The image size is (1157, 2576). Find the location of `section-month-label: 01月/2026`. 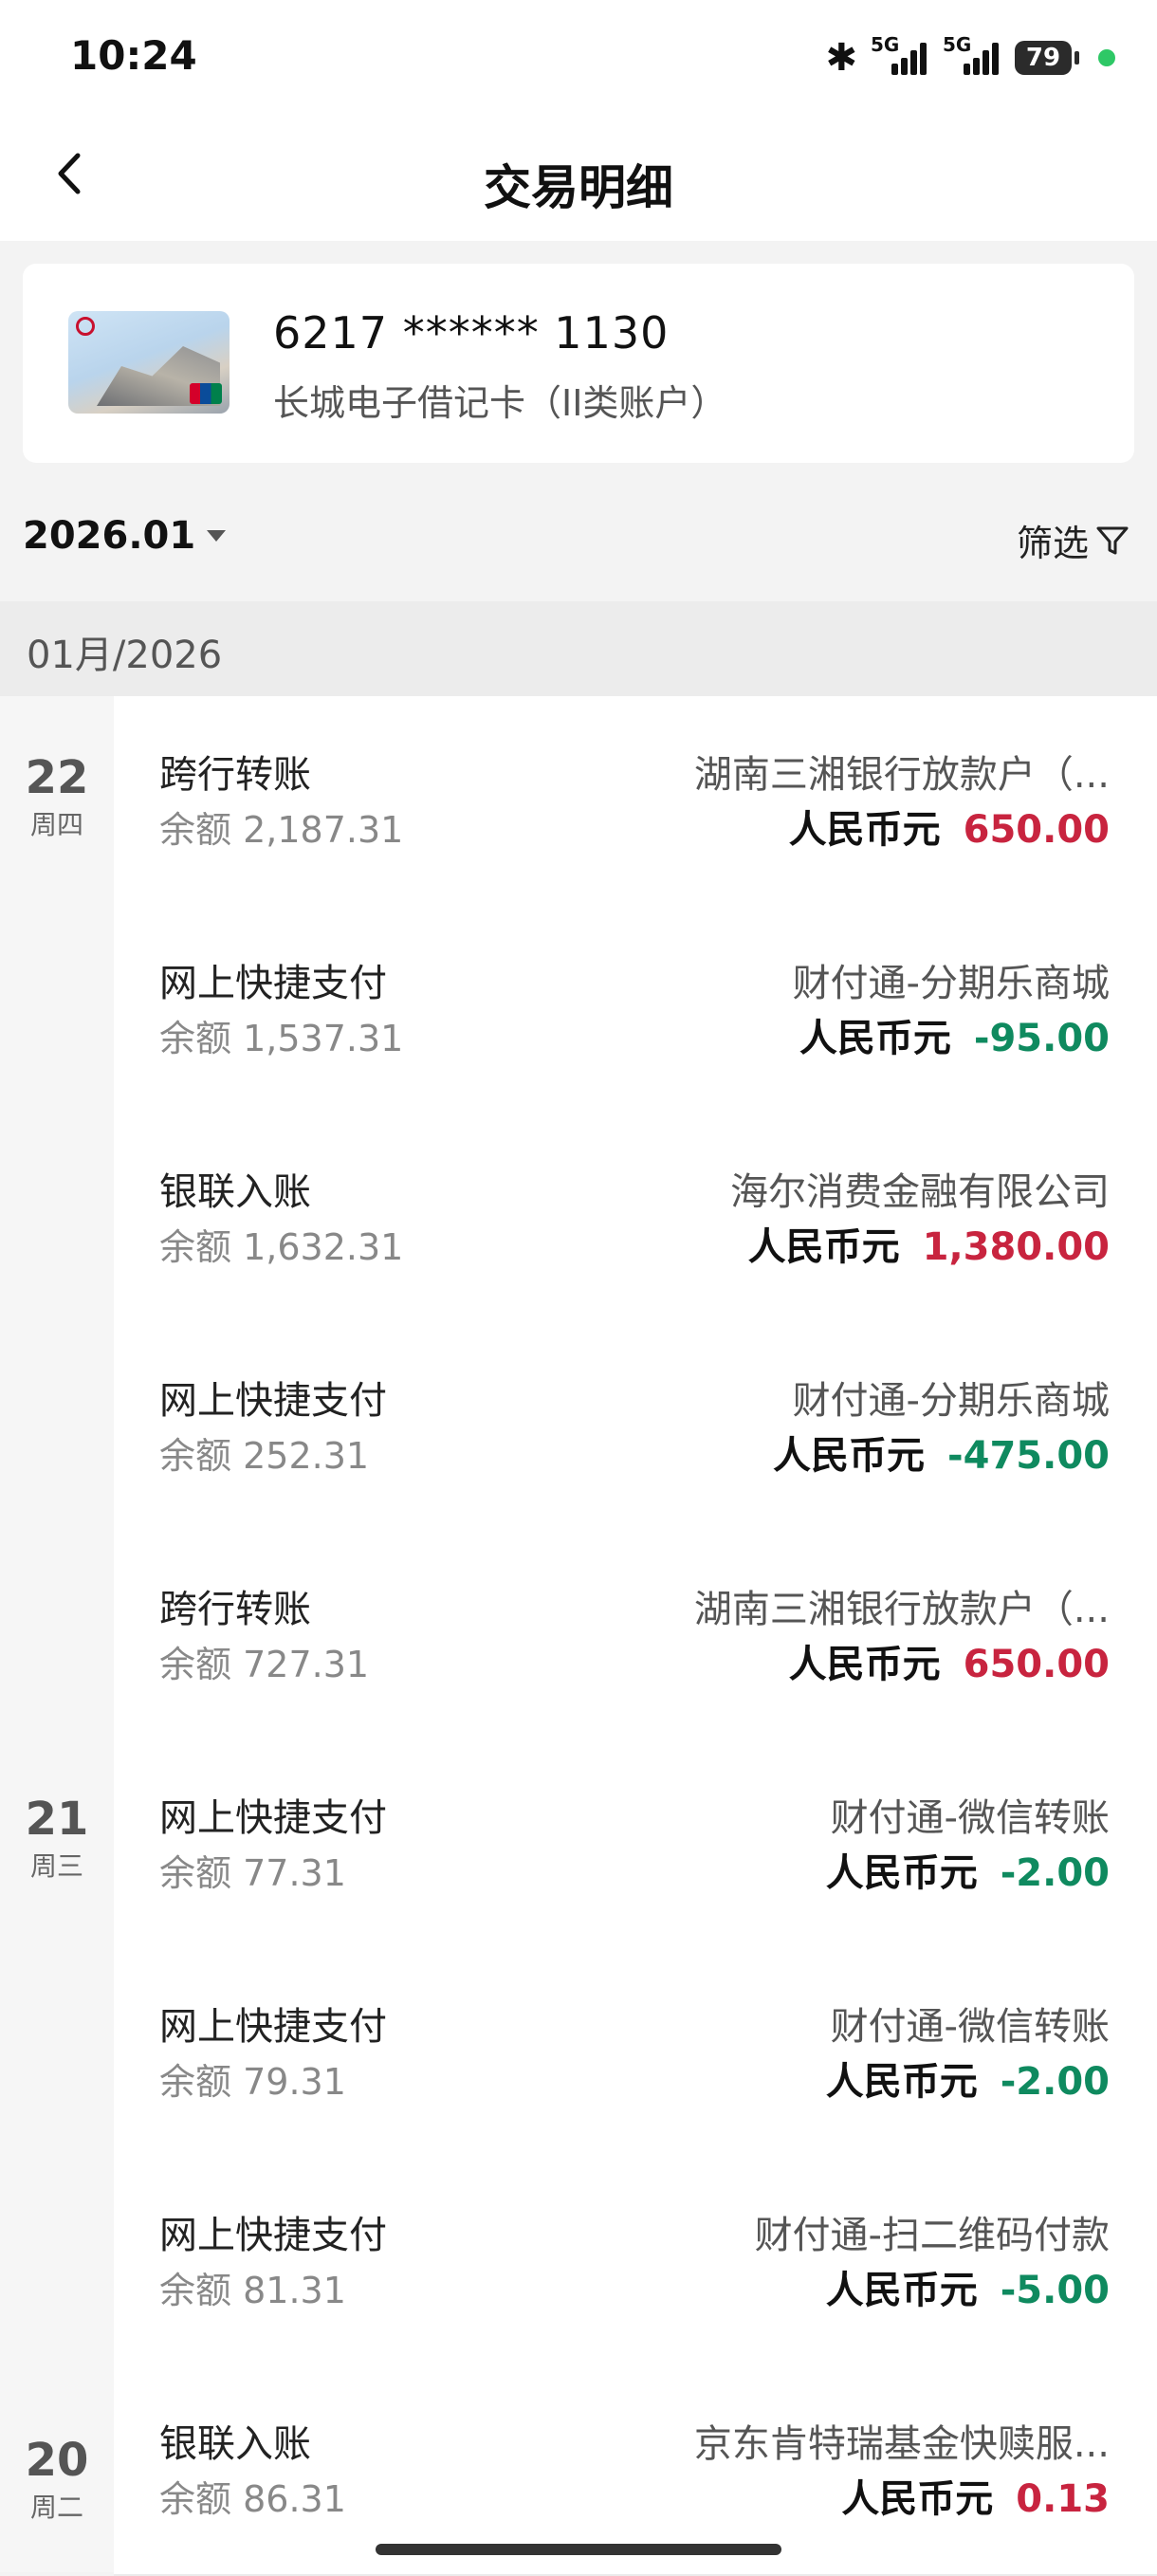

section-month-label: 01月/2026 is located at coordinates (125, 655).